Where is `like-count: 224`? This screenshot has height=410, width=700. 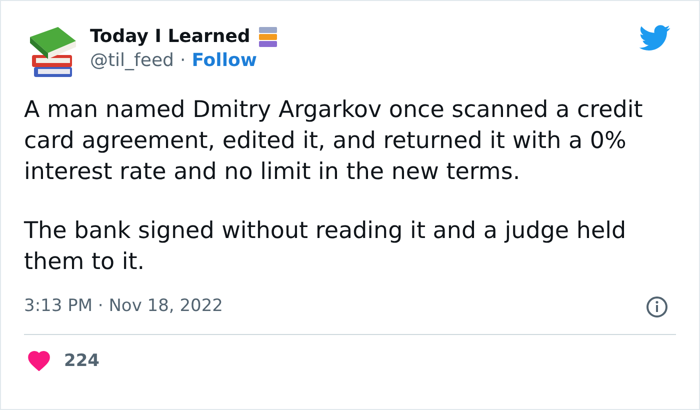
like-count: 224 is located at coordinates (82, 361).